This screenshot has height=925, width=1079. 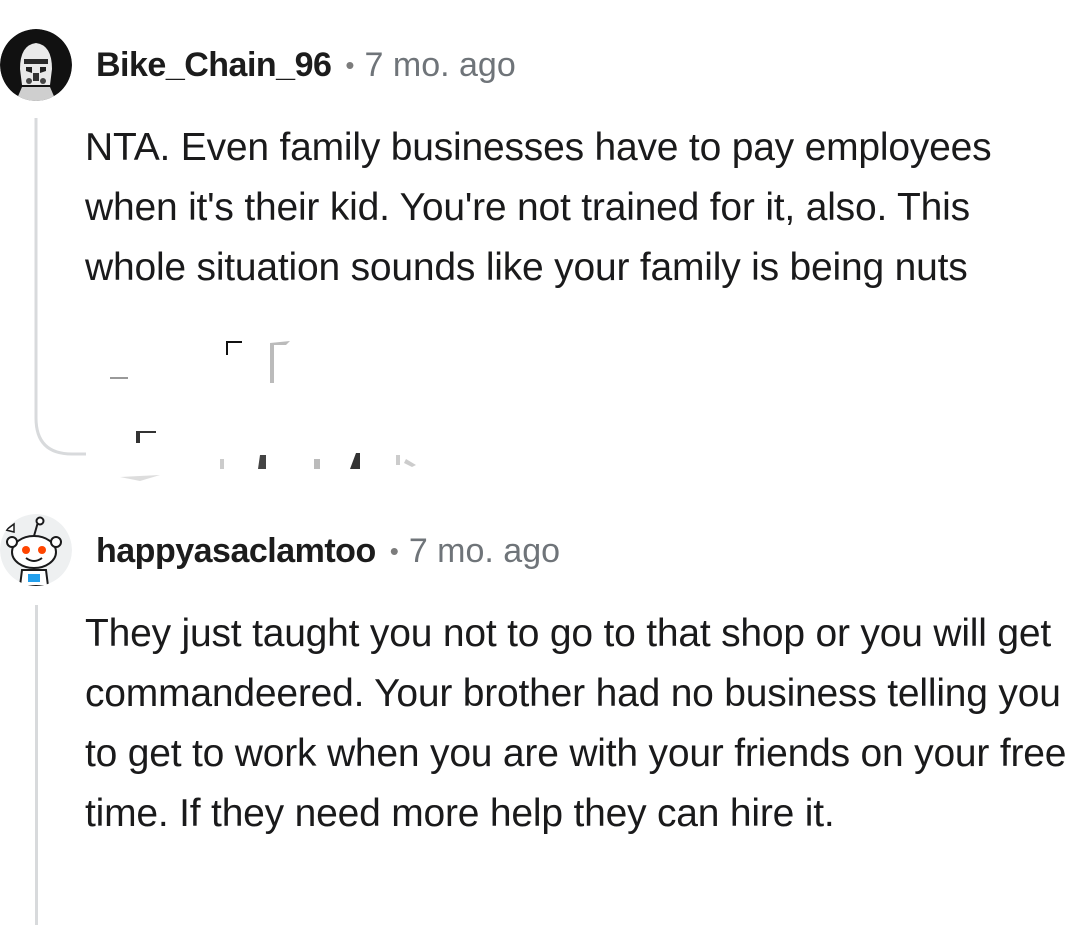 I want to click on comment-meta: happyasaclamtoo • 7 mo. ago, so click(x=328, y=551).